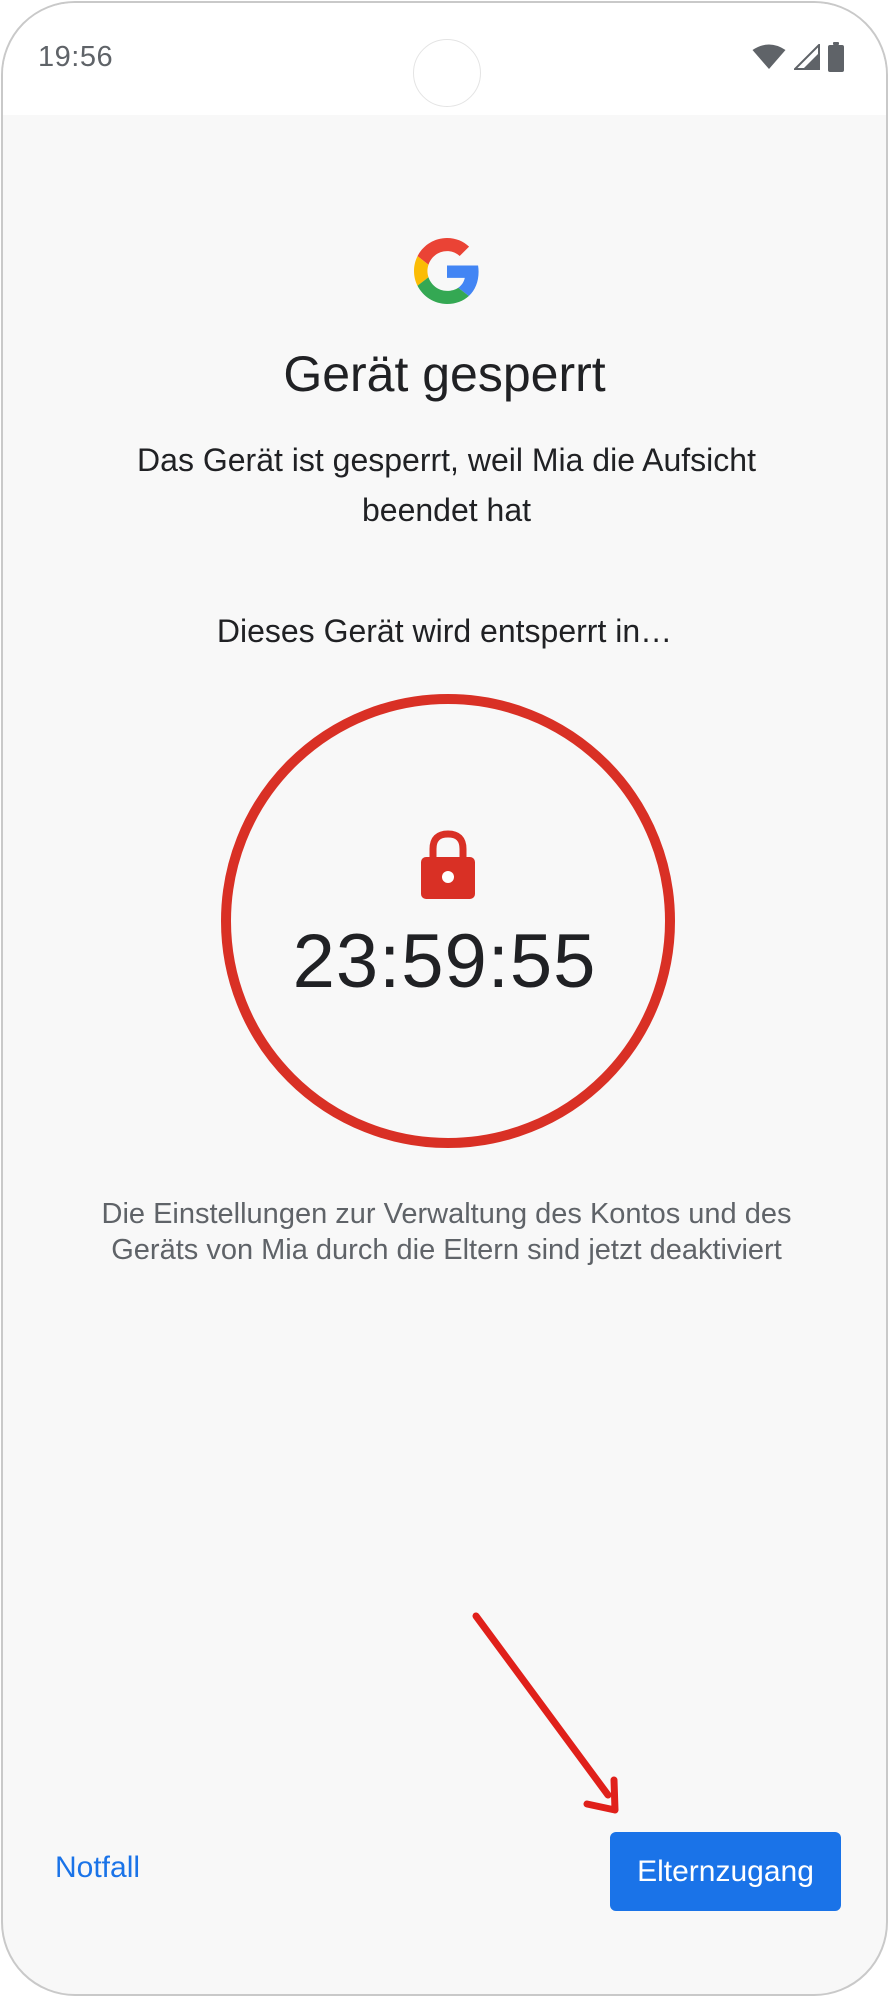  Describe the element at coordinates (836, 57) in the screenshot. I see `battery-icon` at that location.